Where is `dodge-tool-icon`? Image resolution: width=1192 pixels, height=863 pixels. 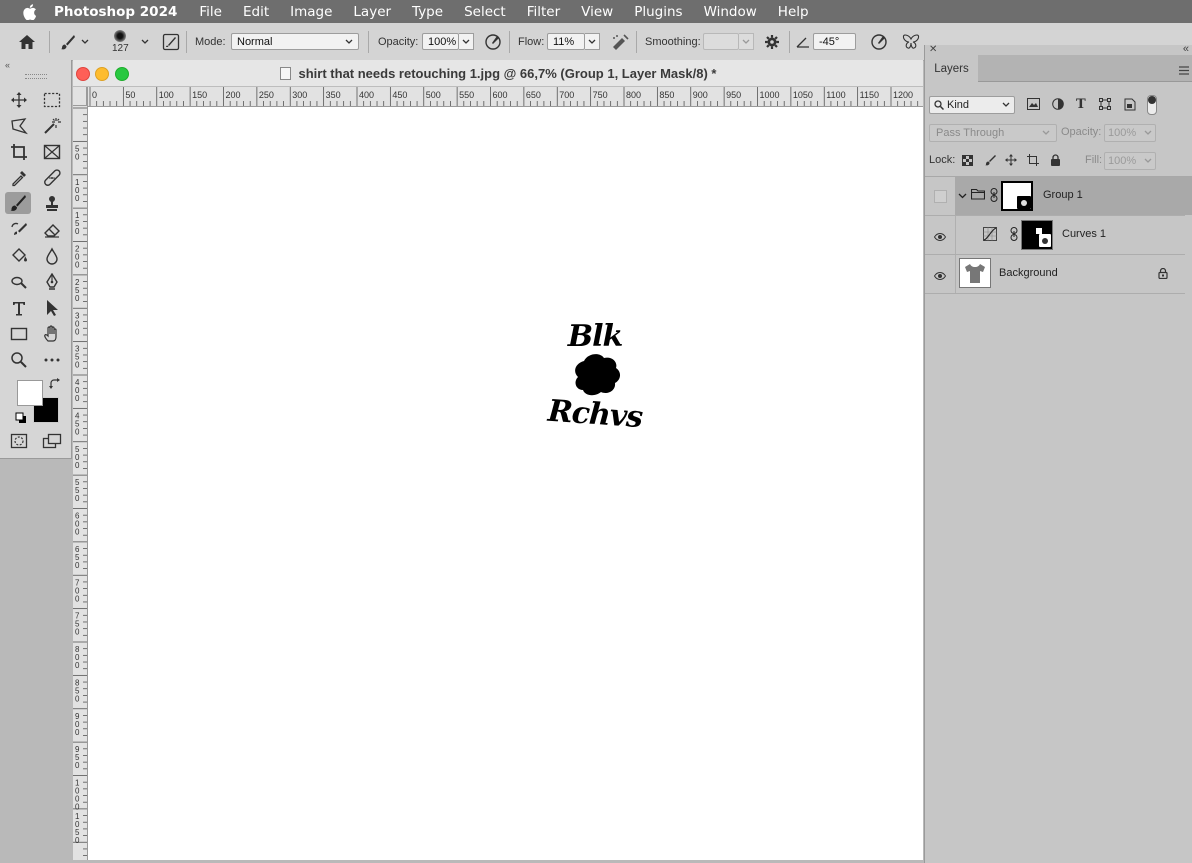
dodge-tool-icon is located at coordinates (19, 282).